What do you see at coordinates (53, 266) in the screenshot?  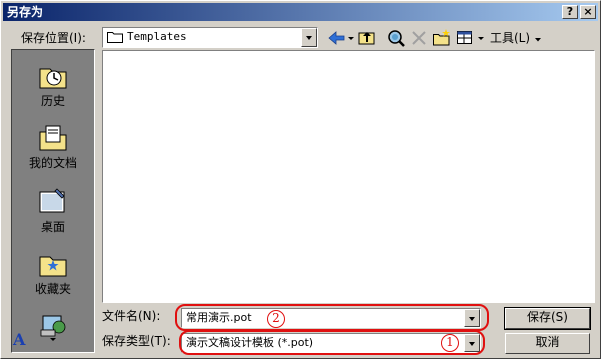 I see `favorites-icon` at bounding box center [53, 266].